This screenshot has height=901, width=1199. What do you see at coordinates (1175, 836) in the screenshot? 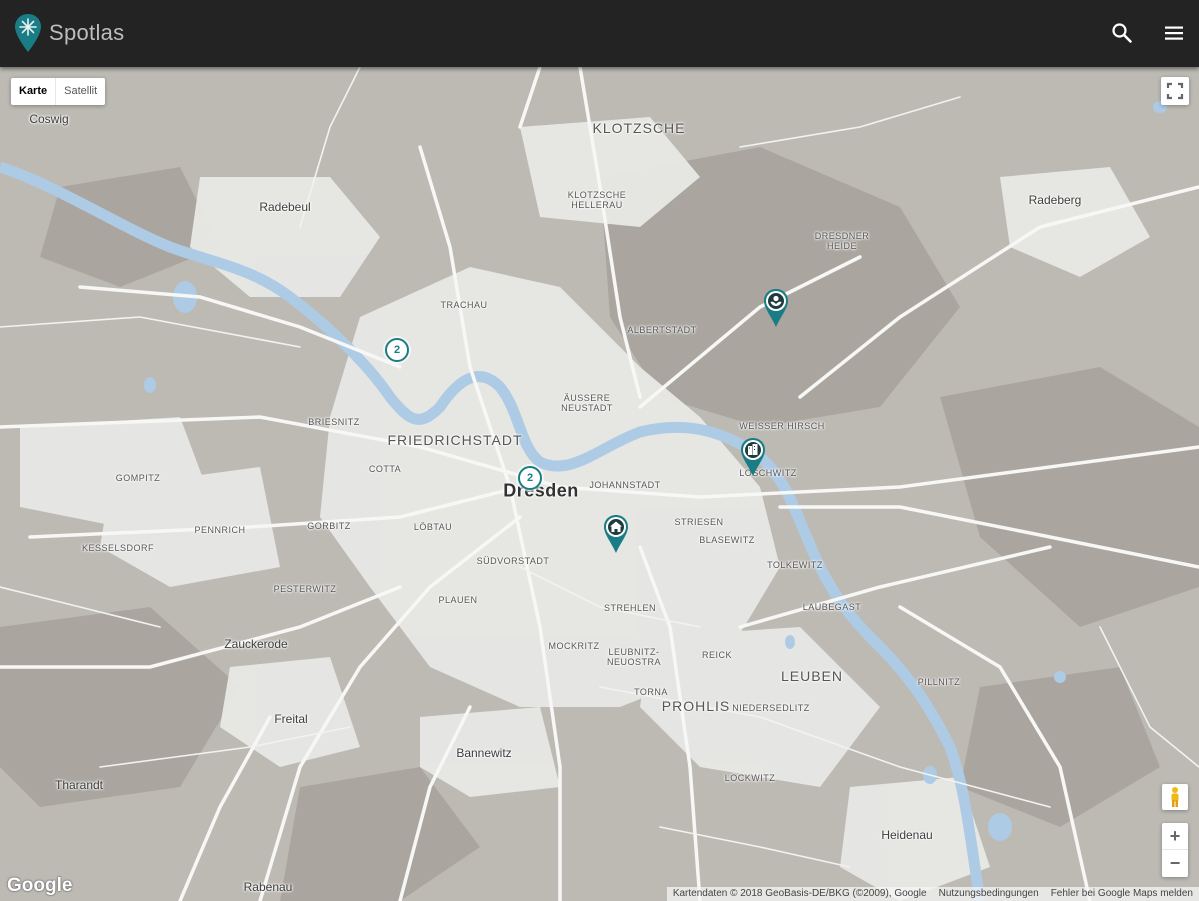
I see `zoom-in-button: +` at bounding box center [1175, 836].